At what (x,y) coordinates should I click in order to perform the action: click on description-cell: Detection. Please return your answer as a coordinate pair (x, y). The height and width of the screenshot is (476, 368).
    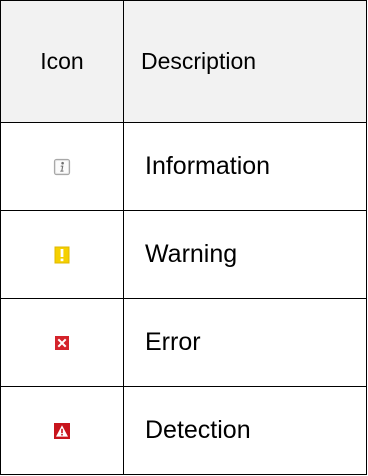
    Looking at the image, I should click on (245, 430).